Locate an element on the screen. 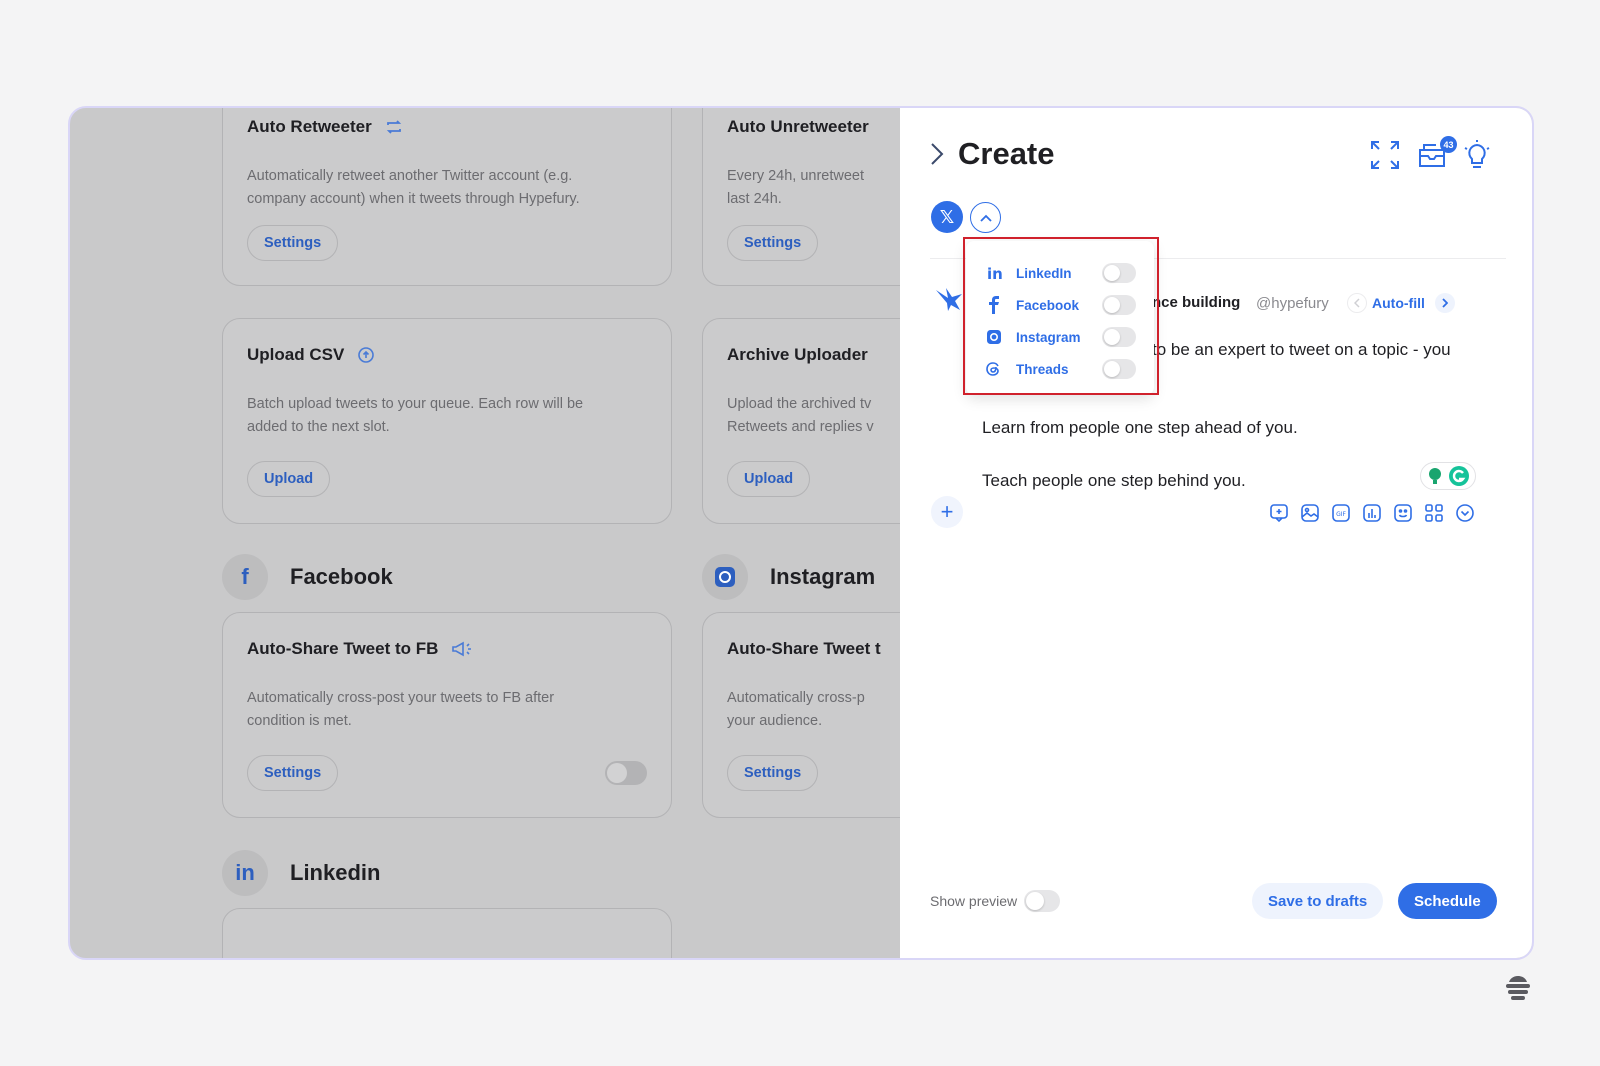  card-title: Auto-Share Tweet to FB is located at coordinates (359, 649).